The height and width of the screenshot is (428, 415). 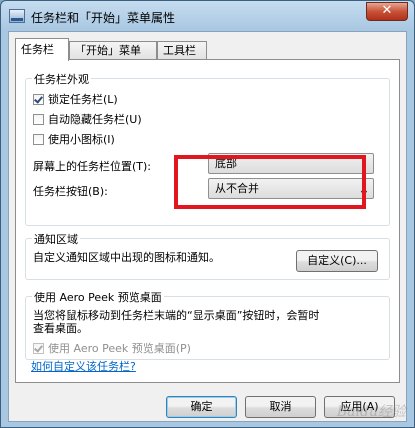 I want to click on auto-hide-label: 自动隐藏任务栏(U), so click(x=95, y=119).